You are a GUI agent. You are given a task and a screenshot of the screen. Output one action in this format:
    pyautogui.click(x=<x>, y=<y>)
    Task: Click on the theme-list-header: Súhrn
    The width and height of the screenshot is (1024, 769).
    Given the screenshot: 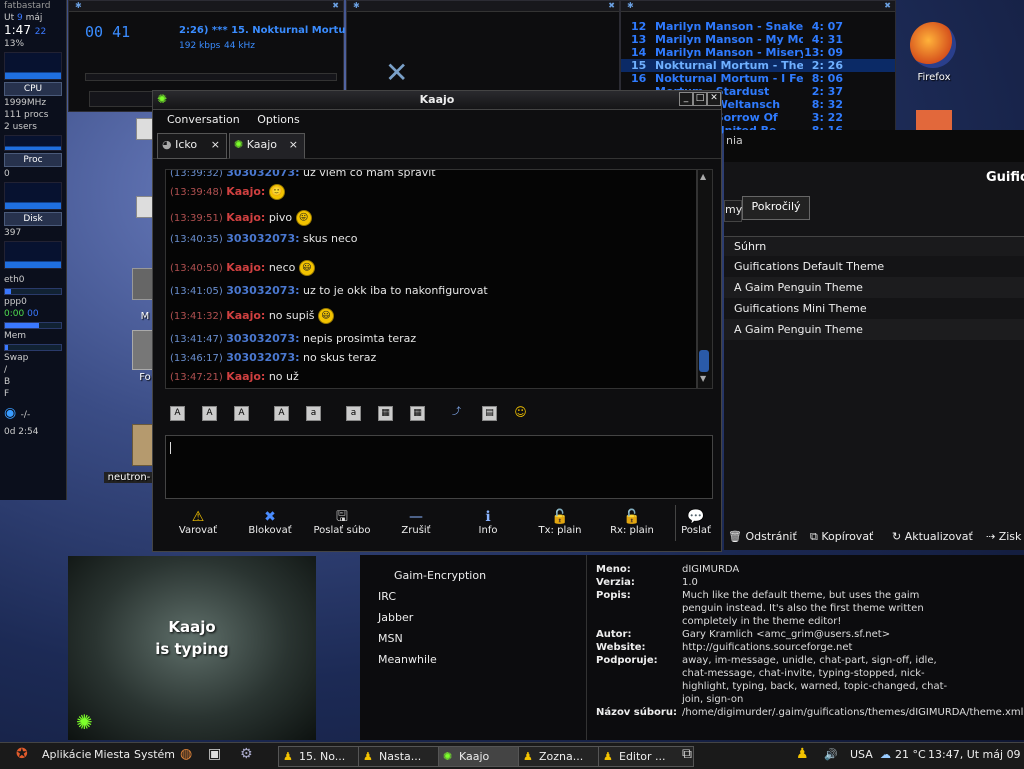 What is the action you would take?
    pyautogui.click(x=874, y=247)
    